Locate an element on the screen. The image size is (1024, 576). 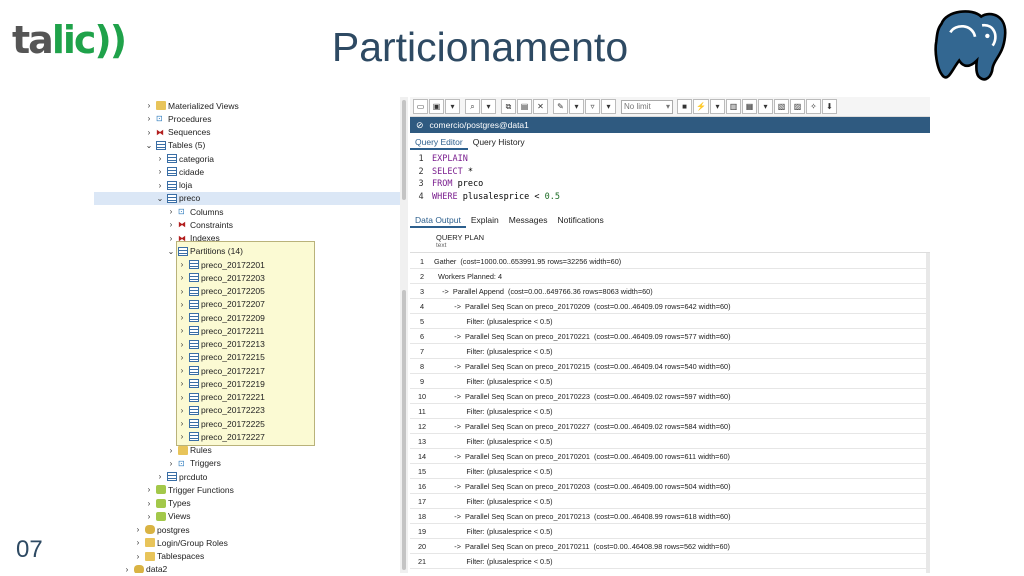
tree-item: › Types is located at coordinates (168, 503).